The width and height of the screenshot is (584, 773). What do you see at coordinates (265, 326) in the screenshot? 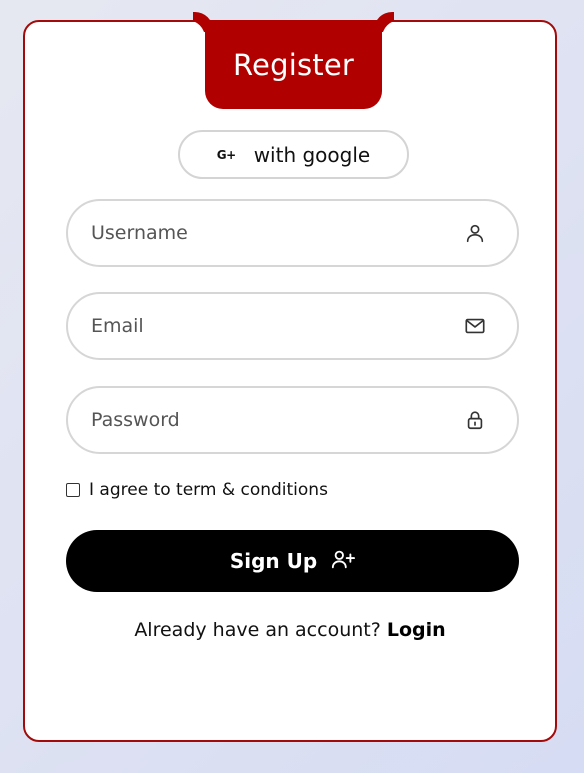
I see `email-input` at bounding box center [265, 326].